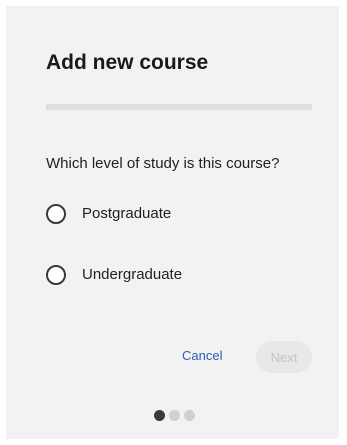 Image resolution: width=347 pixels, height=445 pixels. I want to click on option-label-postgraduate: Postgraduate, so click(127, 213).